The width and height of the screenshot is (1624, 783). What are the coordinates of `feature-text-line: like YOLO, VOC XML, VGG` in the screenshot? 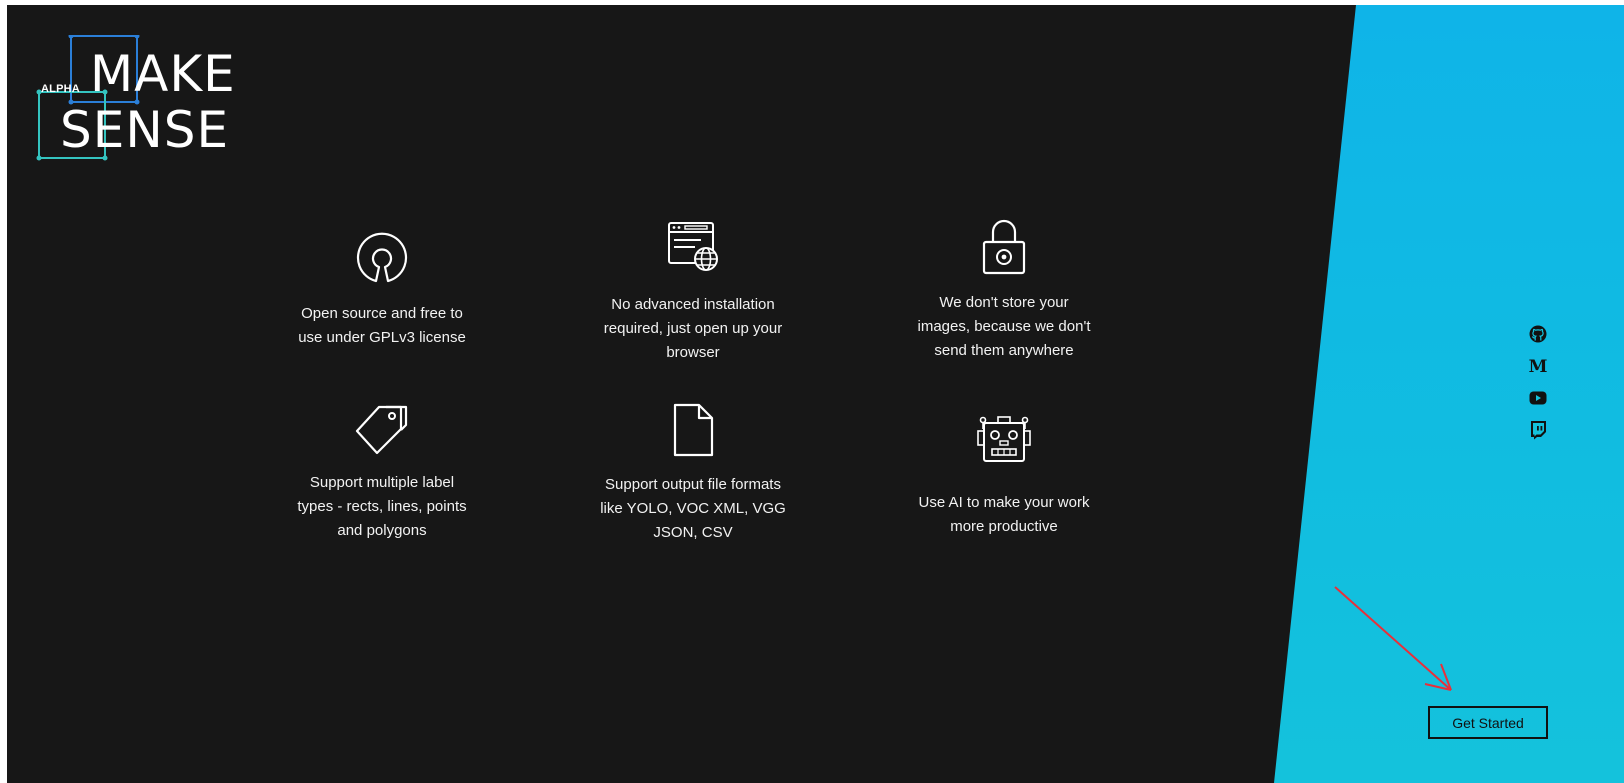 It's located at (693, 508).